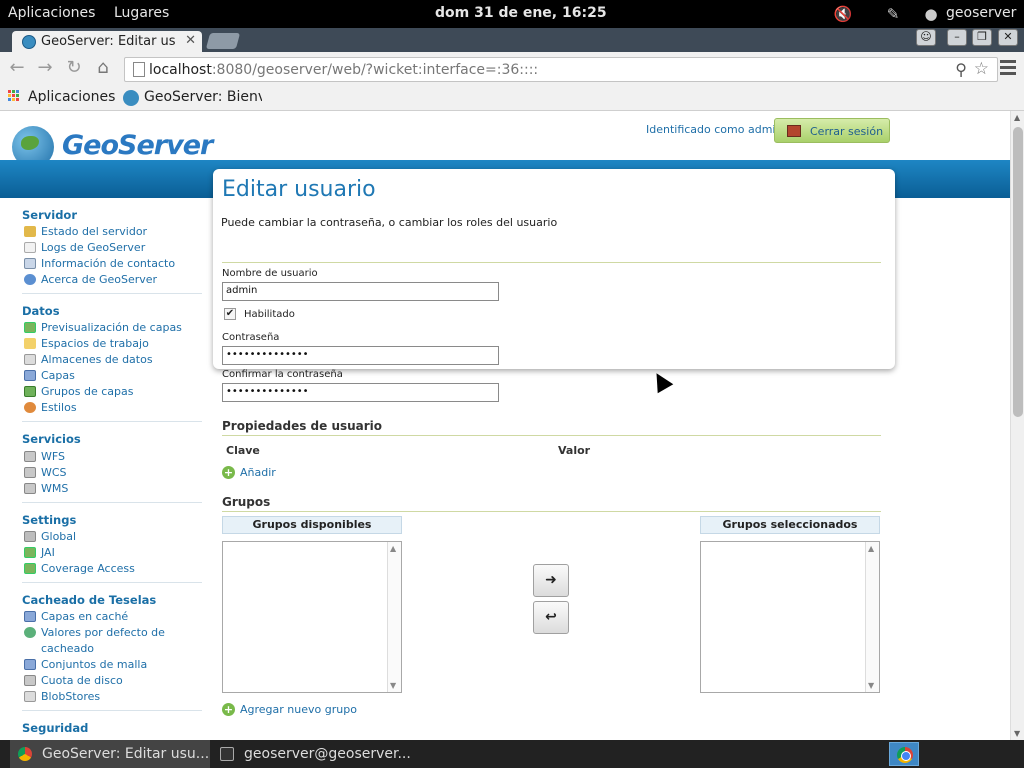 This screenshot has width=1024, height=768. What do you see at coordinates (893, 14) in the screenshot?
I see `input-method-icon: ✎` at bounding box center [893, 14].